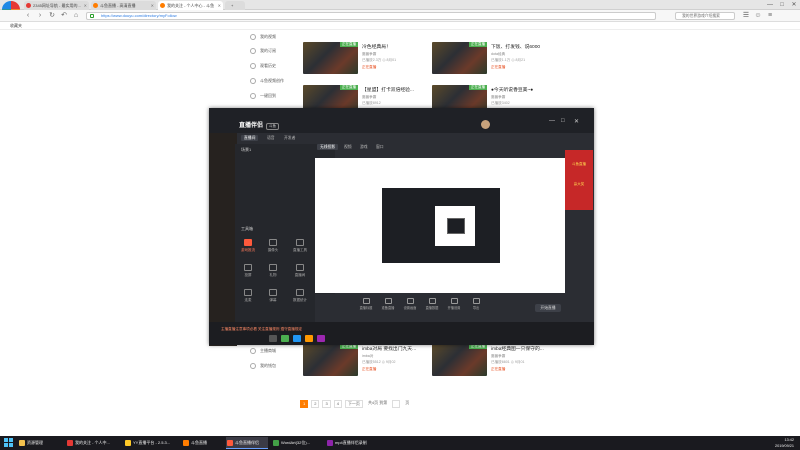 This screenshot has width=800, height=450. What do you see at coordinates (247, 443) in the screenshot?
I see `taskbar-item-companion: 斗鱼直播伴侣` at bounding box center [247, 443].